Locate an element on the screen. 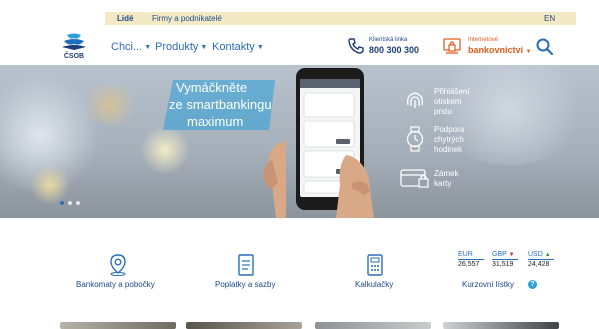 This screenshot has width=599, height=329. currency-code: EUR is located at coordinates (471, 255).